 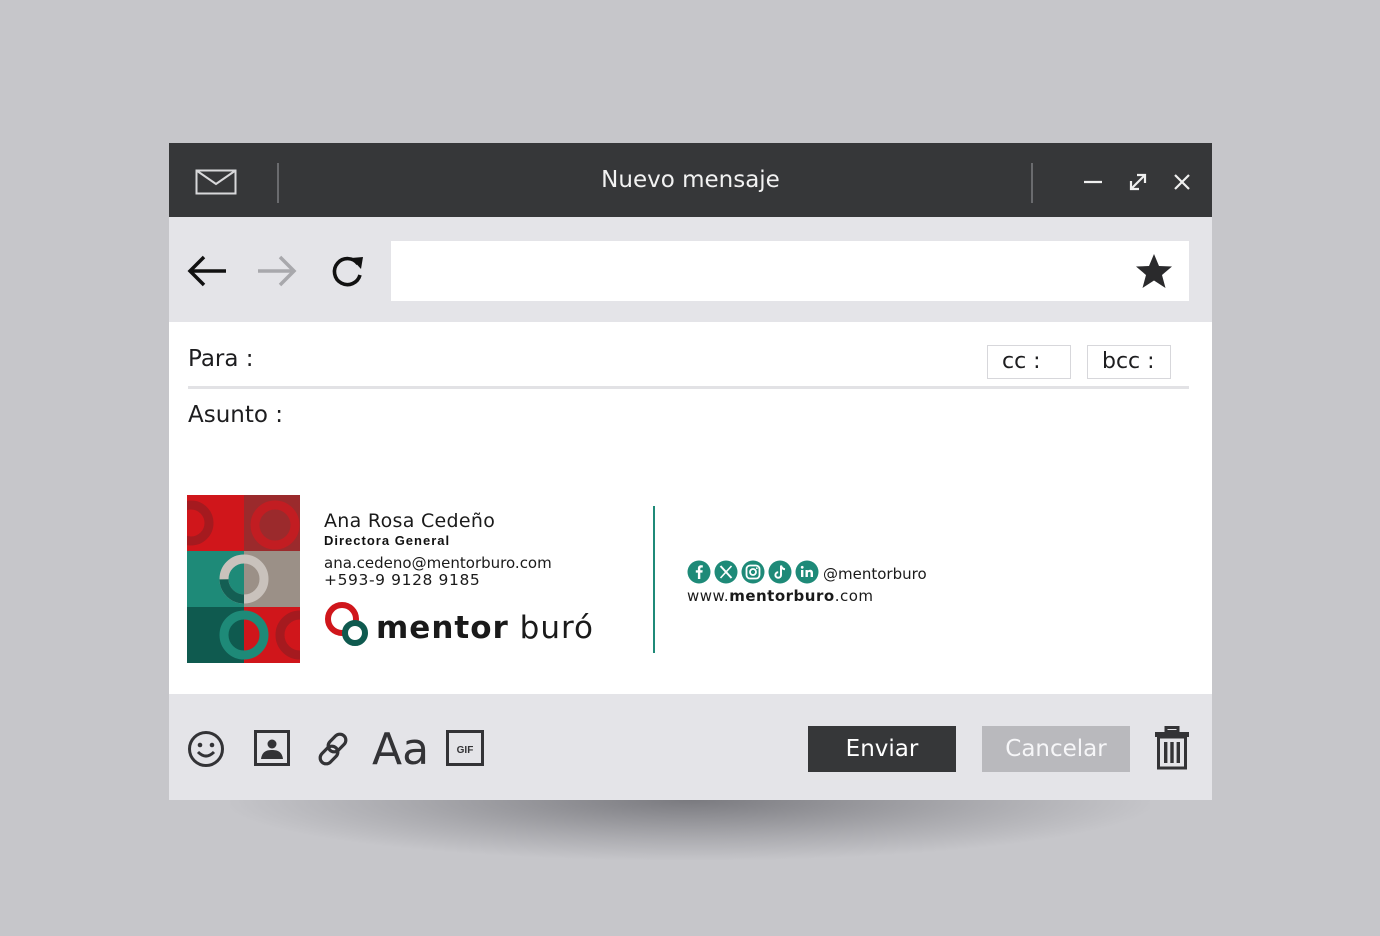 I want to click on signature-role: Directora General, so click(x=387, y=540).